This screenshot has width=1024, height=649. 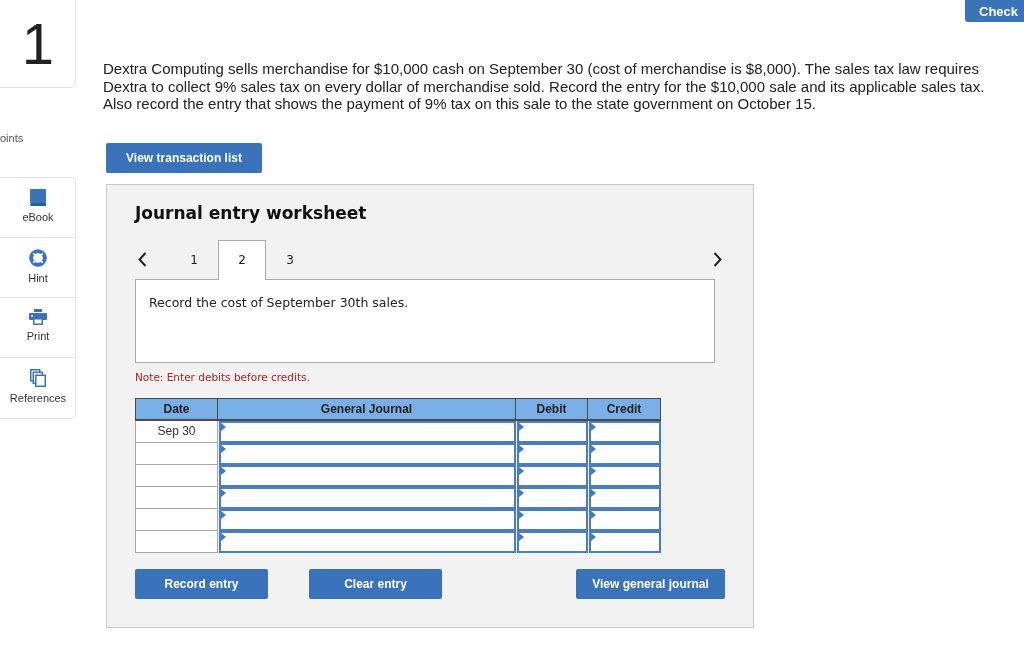 I want to click on column-header: Date, so click(x=176, y=409).